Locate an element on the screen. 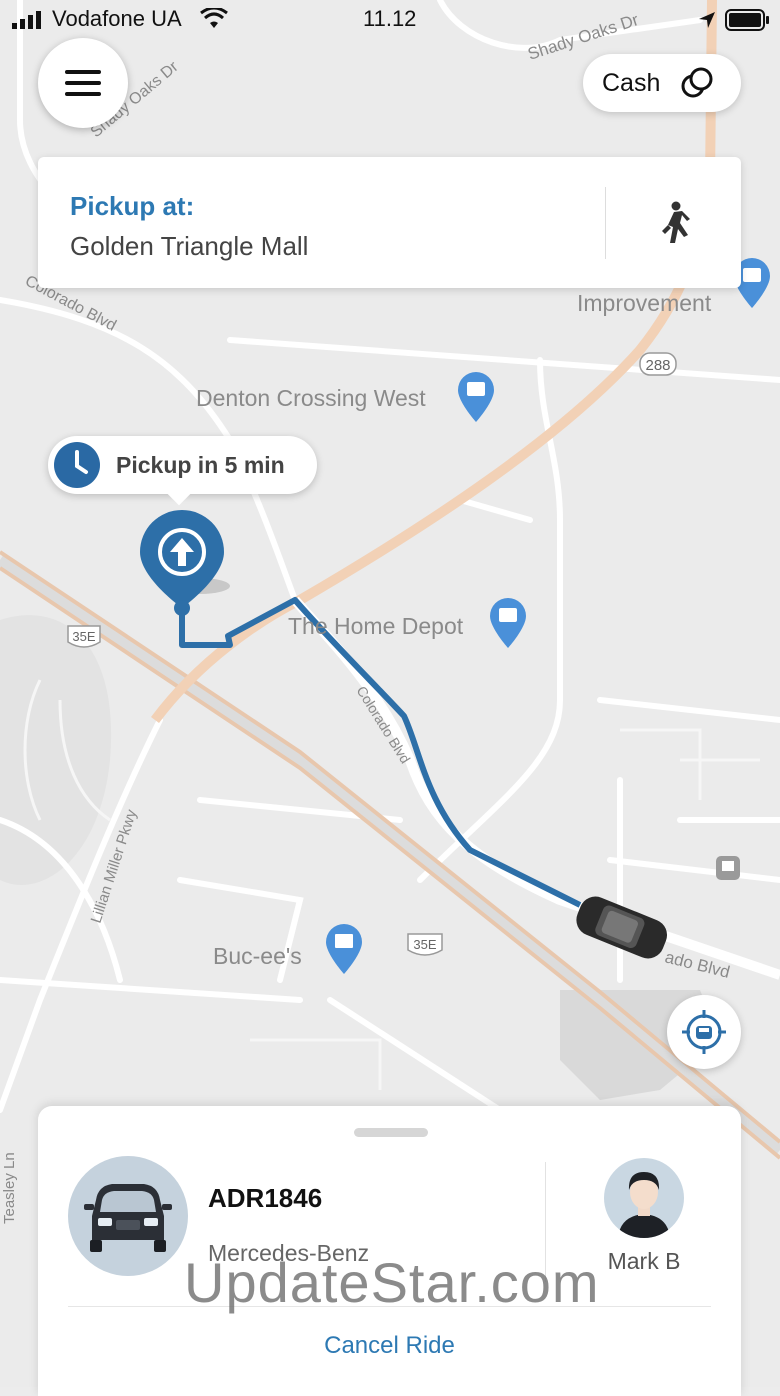  status-bar: Vodafone UA 11.12 is located at coordinates (390, 20).